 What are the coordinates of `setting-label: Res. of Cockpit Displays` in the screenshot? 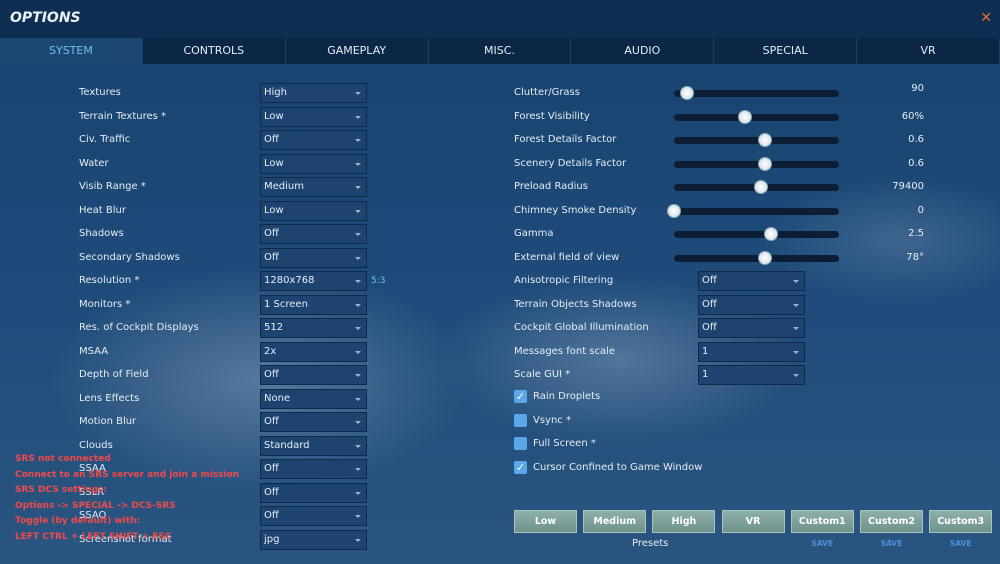 It's located at (139, 327).